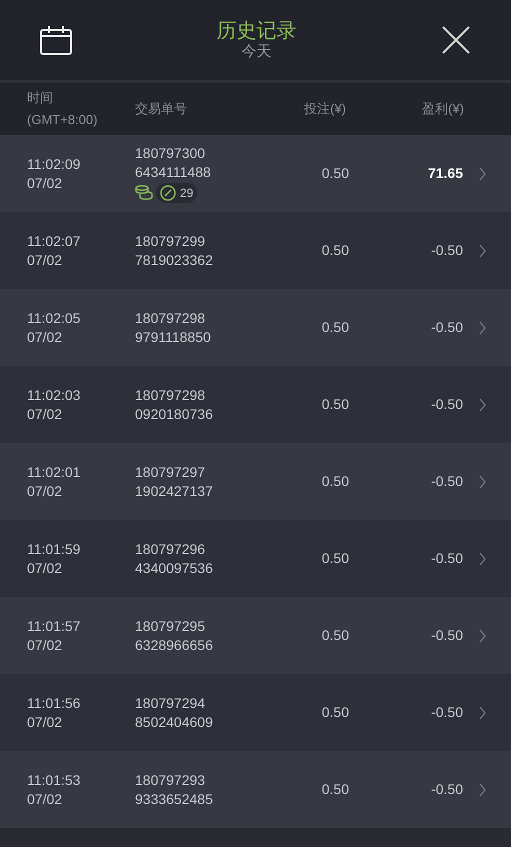  What do you see at coordinates (173, 172) in the screenshot?
I see `order-number: 6434111488` at bounding box center [173, 172].